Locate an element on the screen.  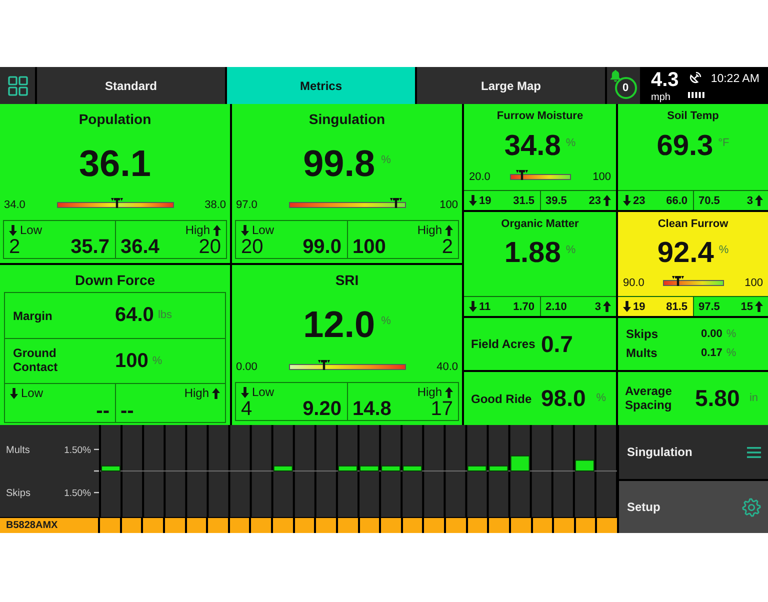
average-value: 35.7 is located at coordinates (90, 247).